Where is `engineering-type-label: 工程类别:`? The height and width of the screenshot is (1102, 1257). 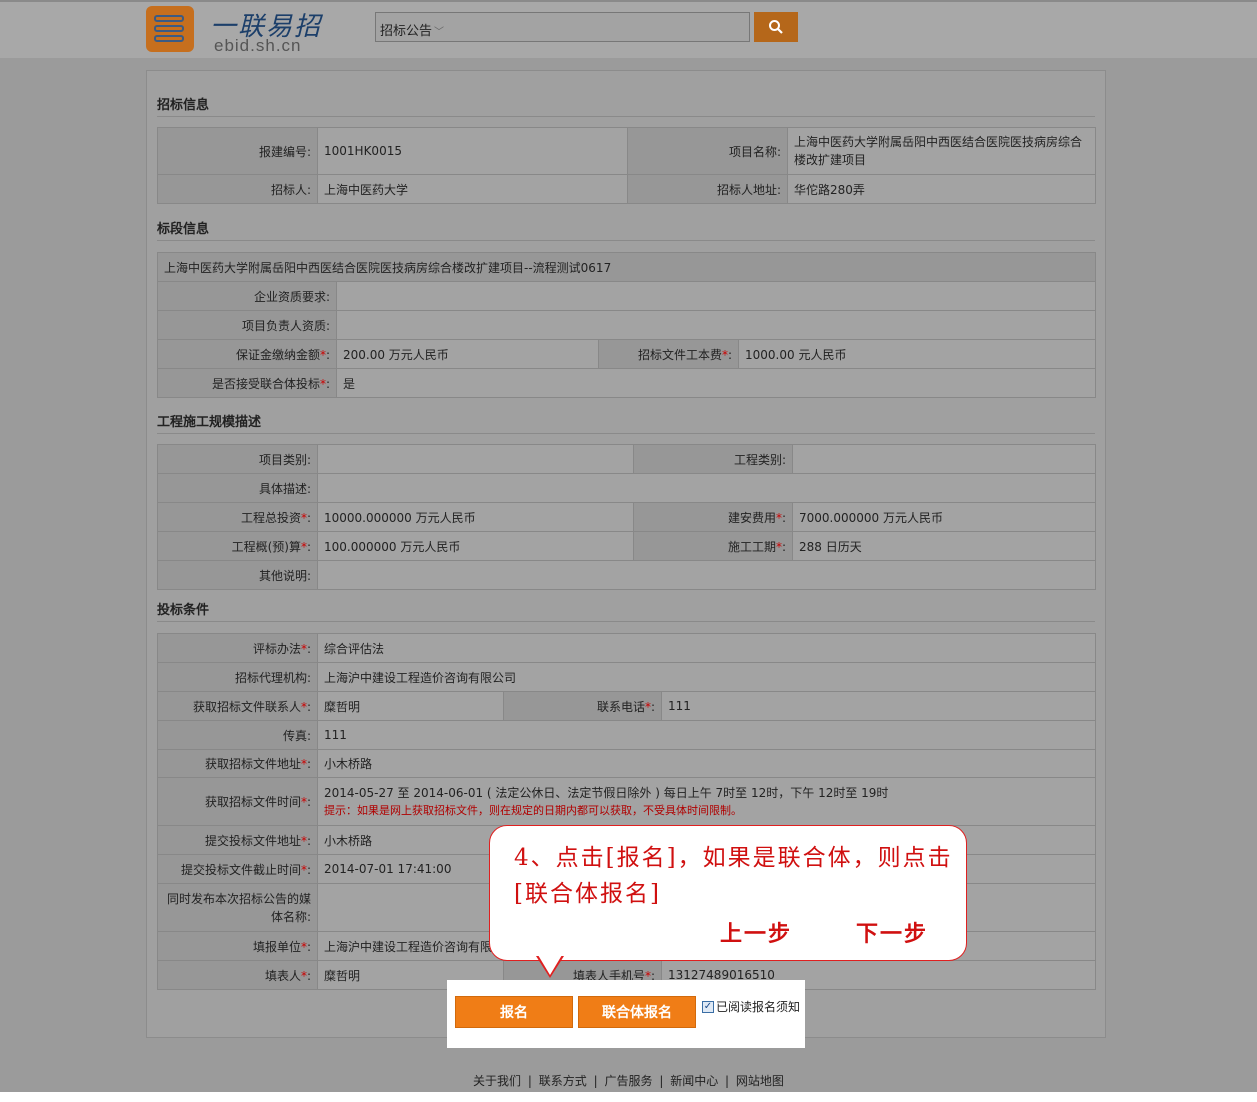 engineering-type-label: 工程类别: is located at coordinates (713, 459).